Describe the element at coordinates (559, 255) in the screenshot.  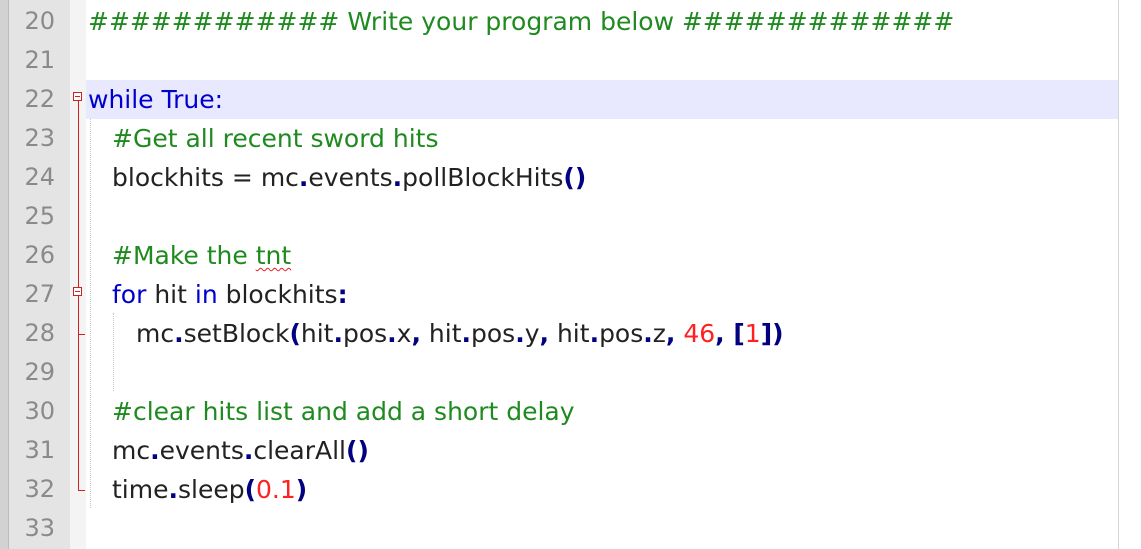
I see `code-line: 26 #Make the tnt` at that location.